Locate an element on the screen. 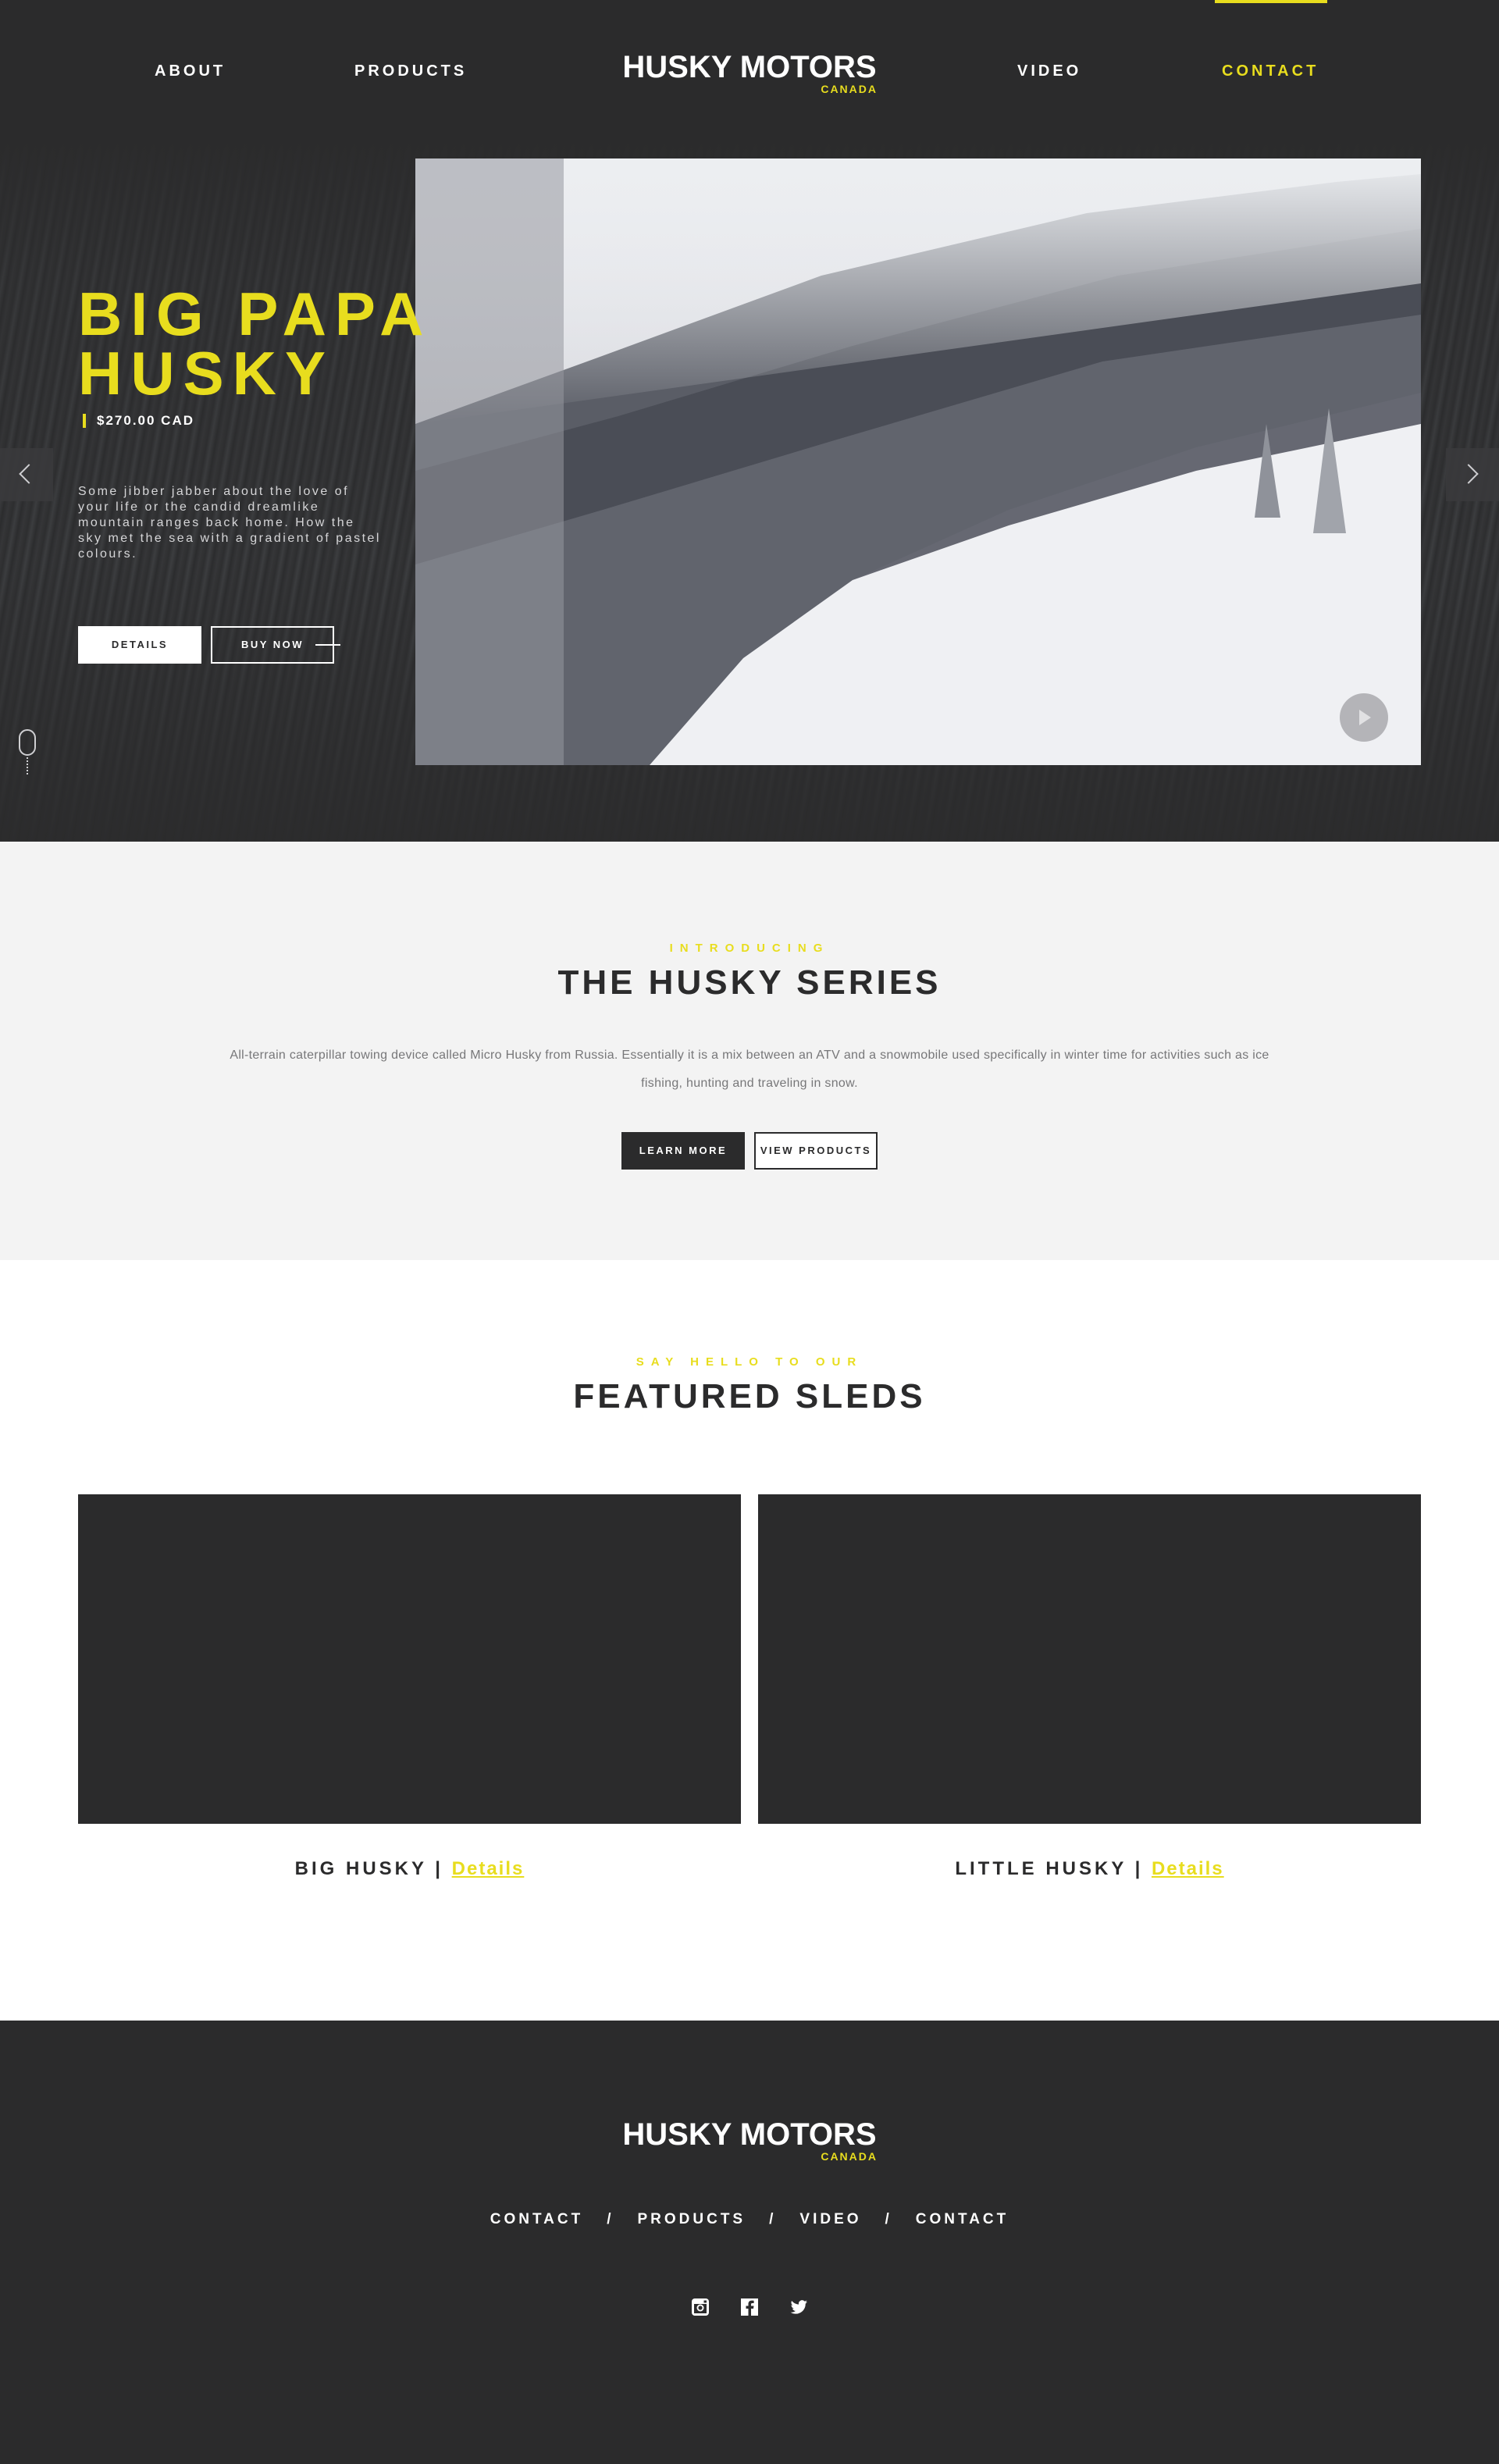 The image size is (1499, 2464). brand-subtitle: CANADA is located at coordinates (849, 89).